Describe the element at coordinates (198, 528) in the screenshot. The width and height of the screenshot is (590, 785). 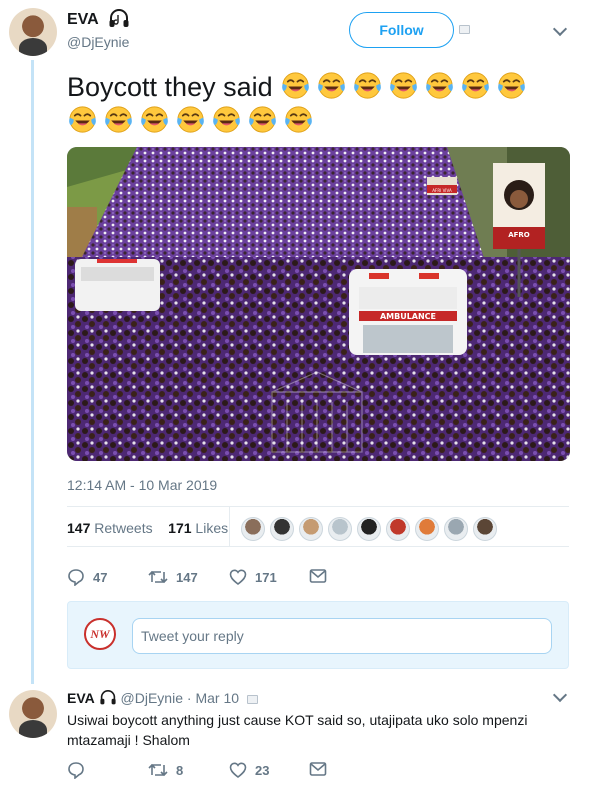
I see `like-stat: 171 Likes` at that location.